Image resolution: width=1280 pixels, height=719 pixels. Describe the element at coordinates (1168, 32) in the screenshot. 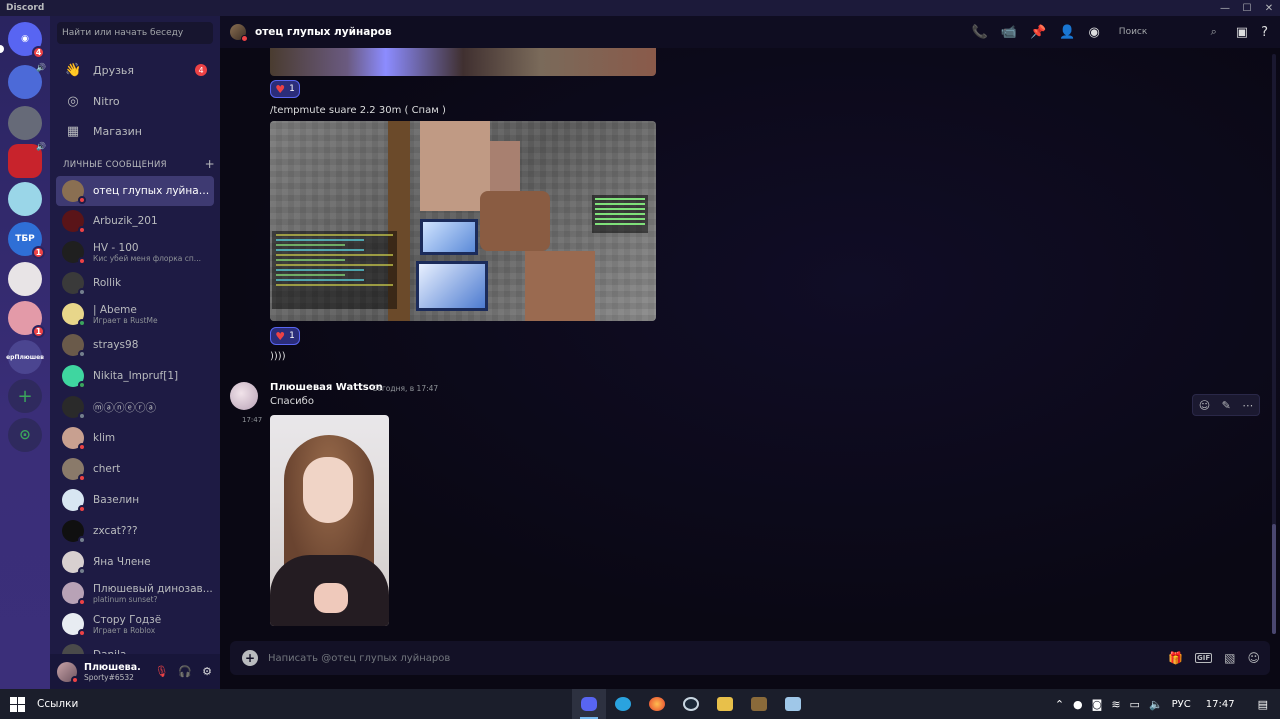

I see `search-input: Поиск ⌕` at that location.